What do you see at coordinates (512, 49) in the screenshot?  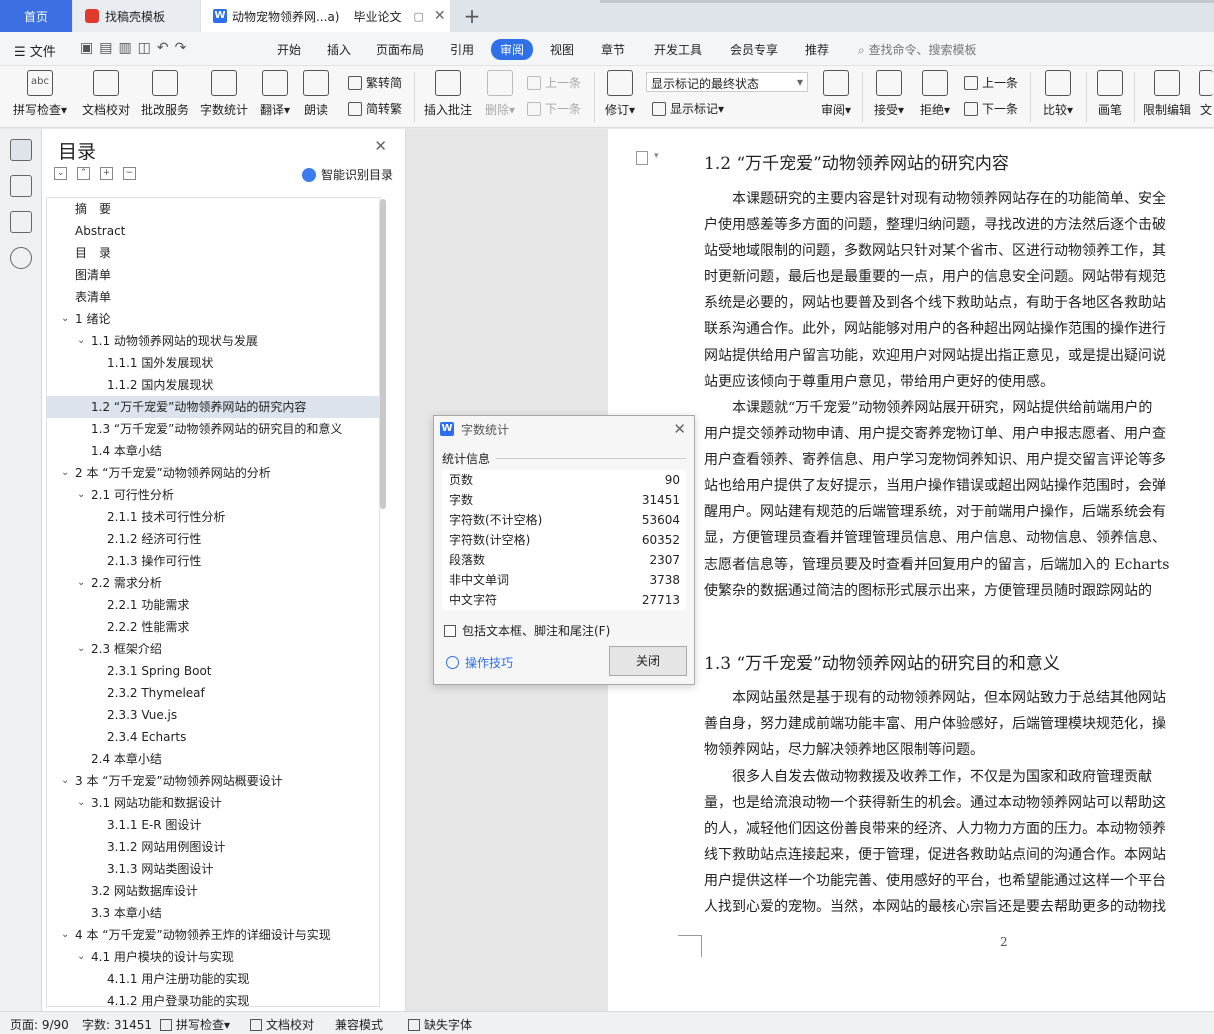 I see `menu-review: 审阅` at bounding box center [512, 49].